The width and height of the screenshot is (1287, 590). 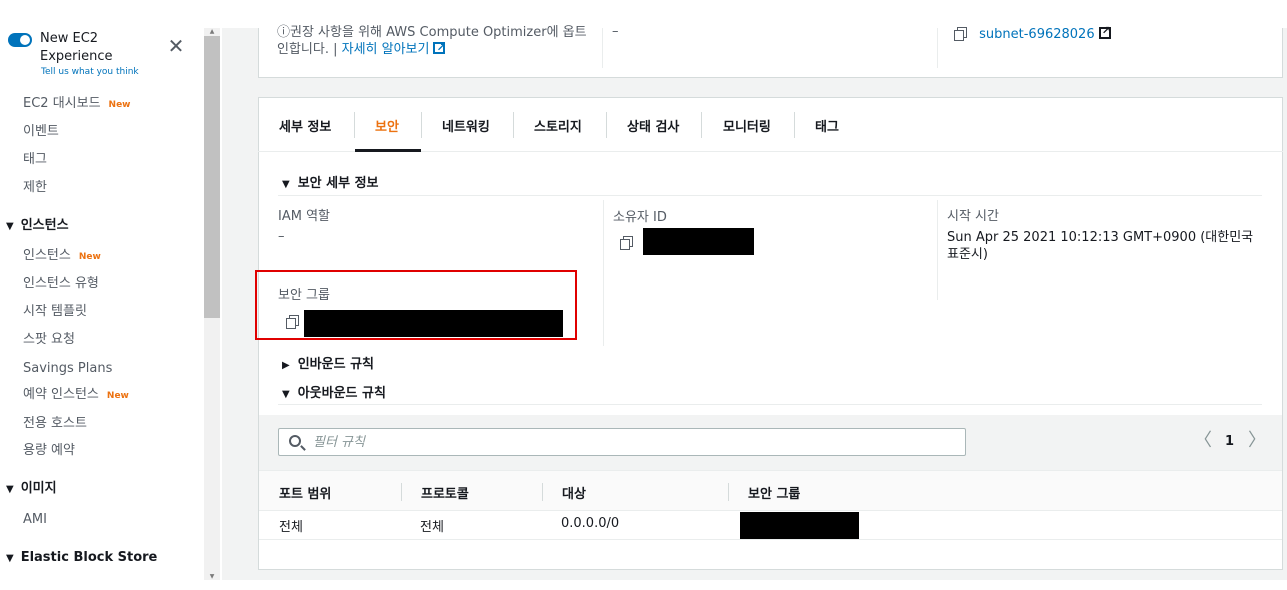 I want to click on inbound-rules-header: ▶ 인바운드 규칙, so click(x=328, y=362).